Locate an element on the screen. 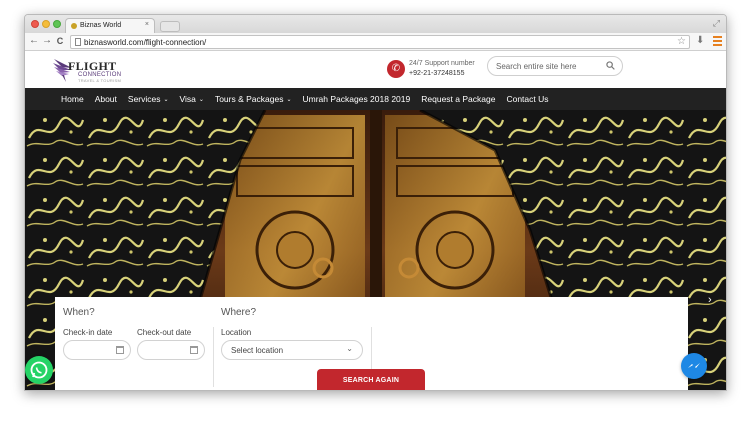  search-again-button: SEARCH AGAIN is located at coordinates (371, 379).